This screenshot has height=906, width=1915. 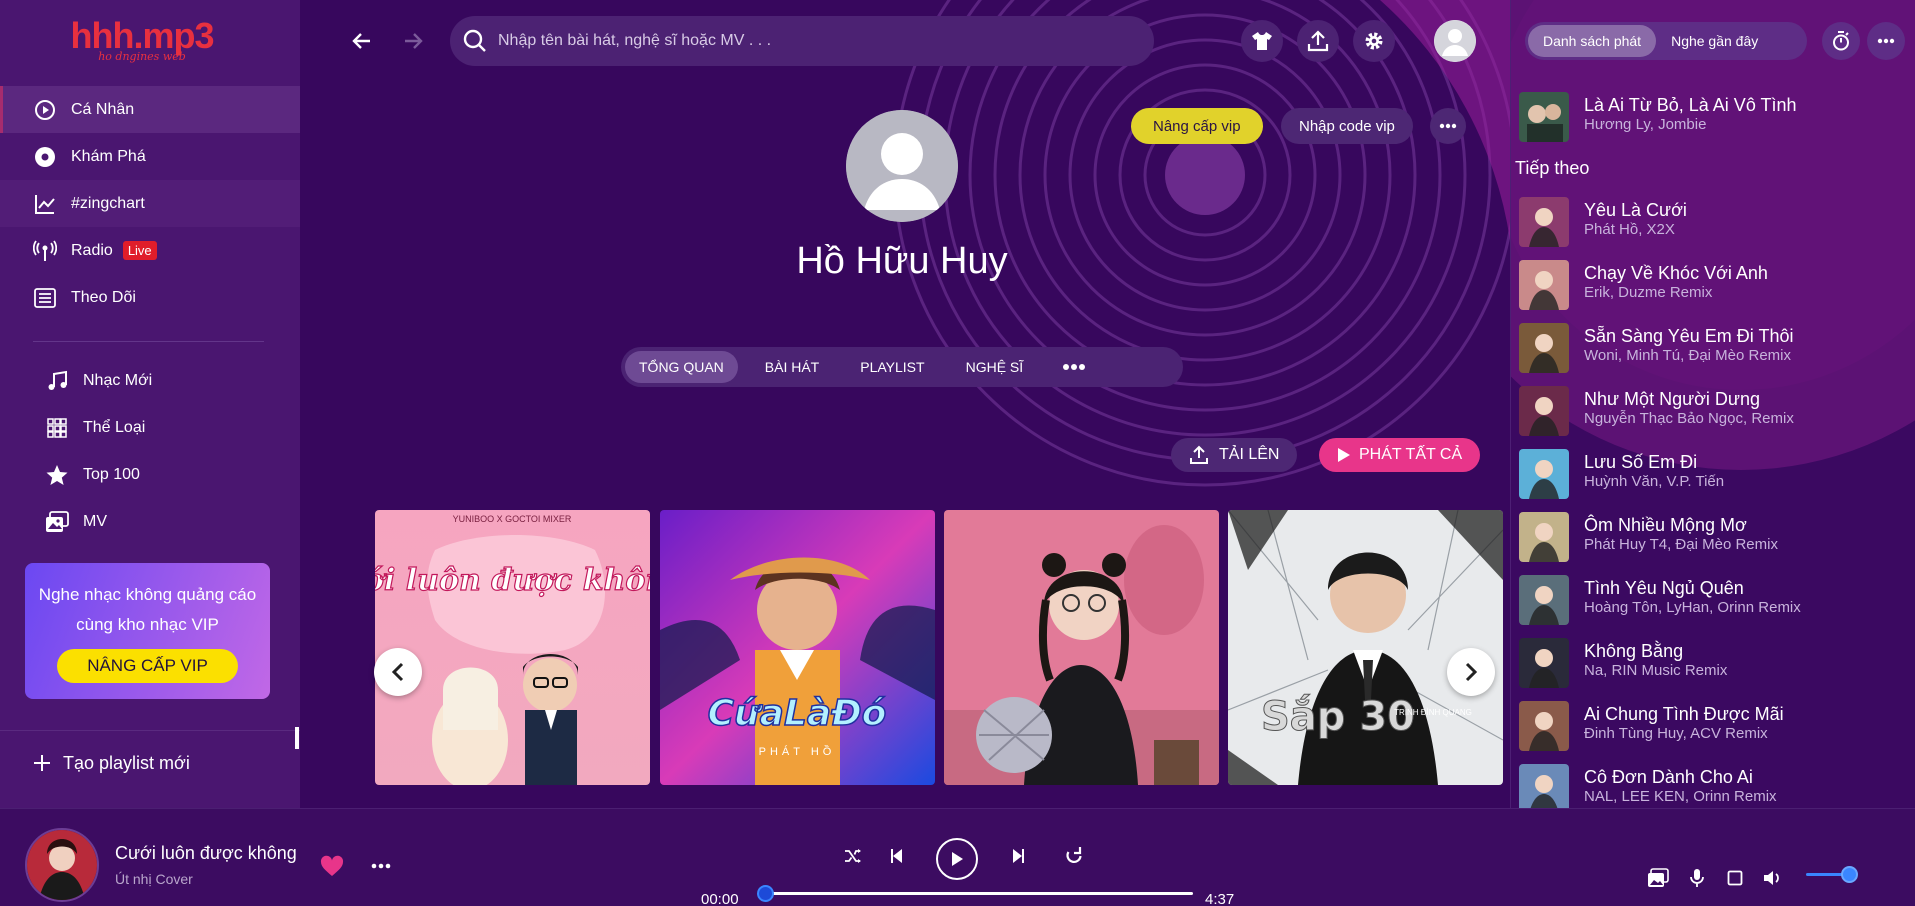 What do you see at coordinates (1018, 856) in the screenshot?
I see `next-icon` at bounding box center [1018, 856].